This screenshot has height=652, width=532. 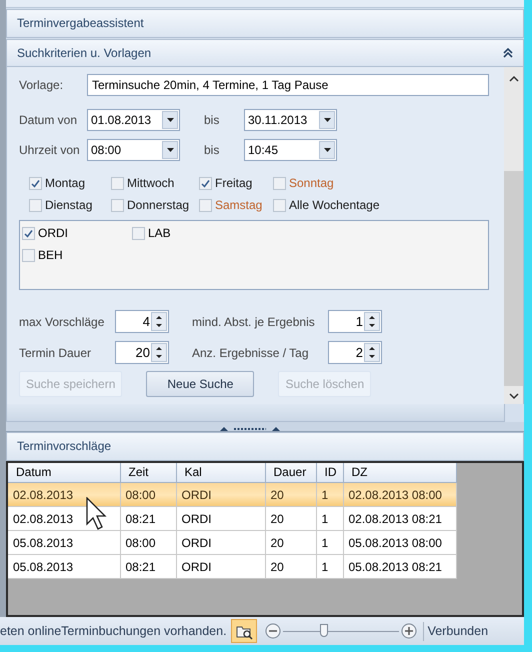 What do you see at coordinates (148, 472) in the screenshot?
I see `column-header: Zeit` at bounding box center [148, 472].